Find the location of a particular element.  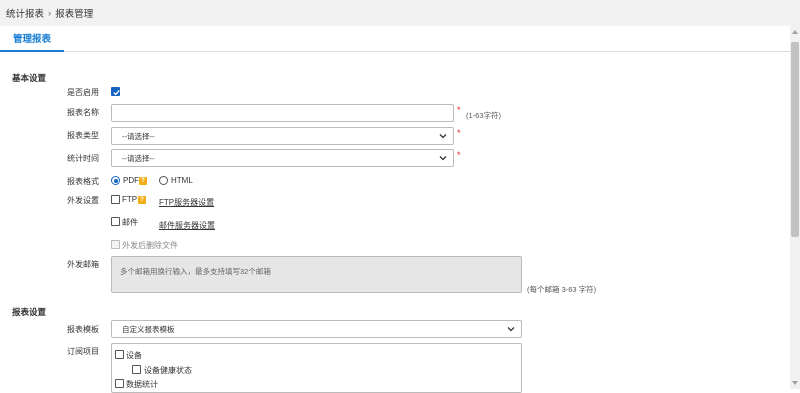

format-pdf-radio is located at coordinates (115, 180).